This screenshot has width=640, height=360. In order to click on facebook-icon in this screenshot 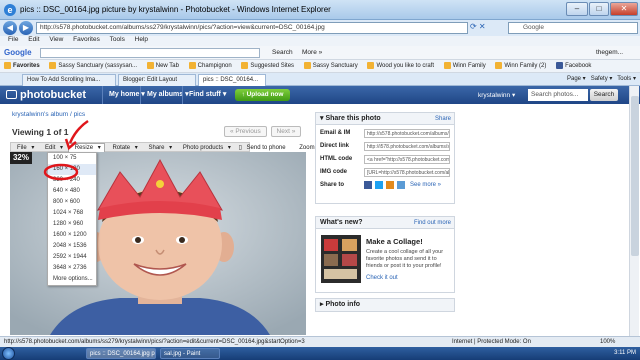, I will do `click(368, 185)`.